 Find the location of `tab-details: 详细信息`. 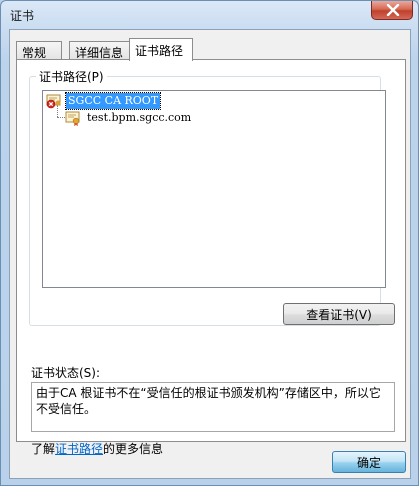

tab-details: 详细信息 is located at coordinates (100, 50).